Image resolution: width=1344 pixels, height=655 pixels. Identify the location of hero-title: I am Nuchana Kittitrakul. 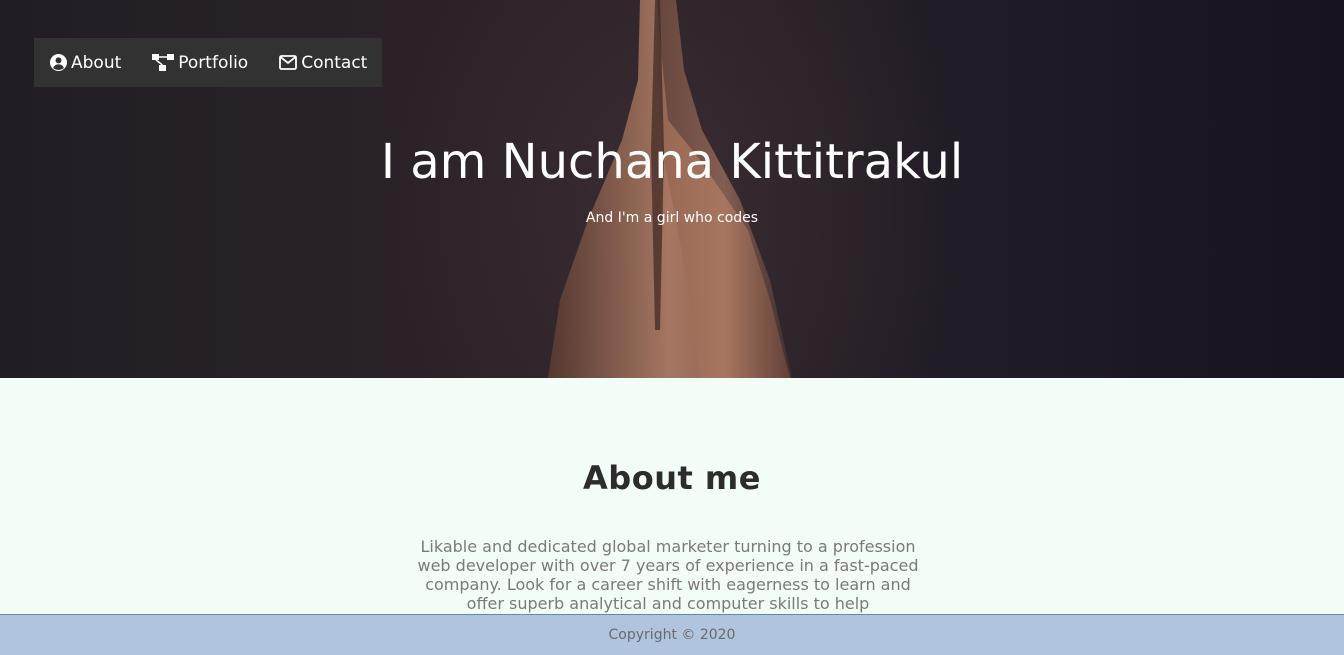
(672, 162).